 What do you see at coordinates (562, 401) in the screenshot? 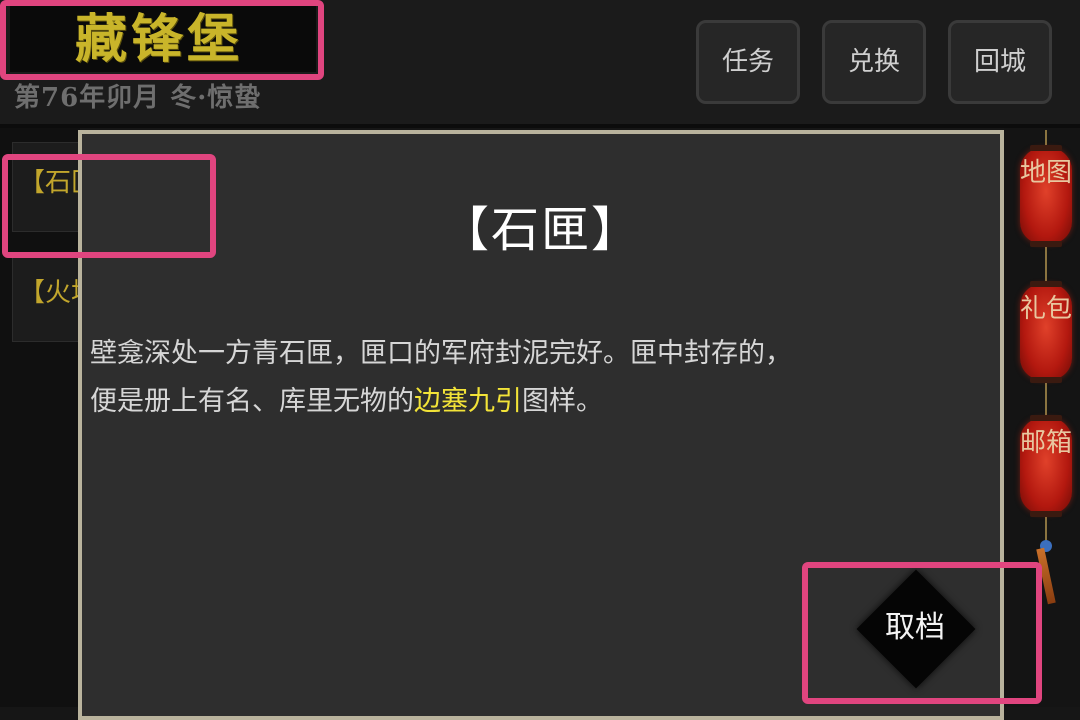
I see `dialog-body-line-2-end: 图样。` at bounding box center [562, 401].